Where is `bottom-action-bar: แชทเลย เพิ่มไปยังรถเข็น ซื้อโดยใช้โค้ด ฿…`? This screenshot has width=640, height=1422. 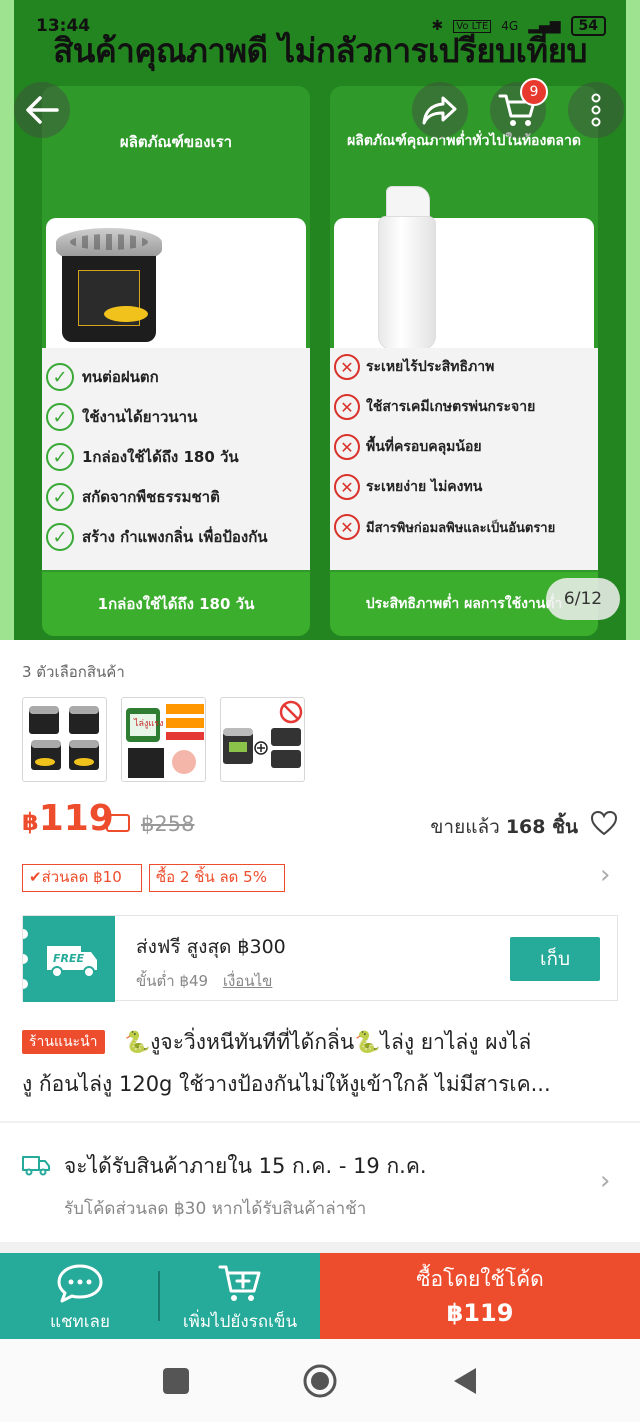 bottom-action-bar: แชทเลย เพิ่มไปยังรถเข็น ซื้อโดยใช้โค้ด ฿… is located at coordinates (320, 1296).